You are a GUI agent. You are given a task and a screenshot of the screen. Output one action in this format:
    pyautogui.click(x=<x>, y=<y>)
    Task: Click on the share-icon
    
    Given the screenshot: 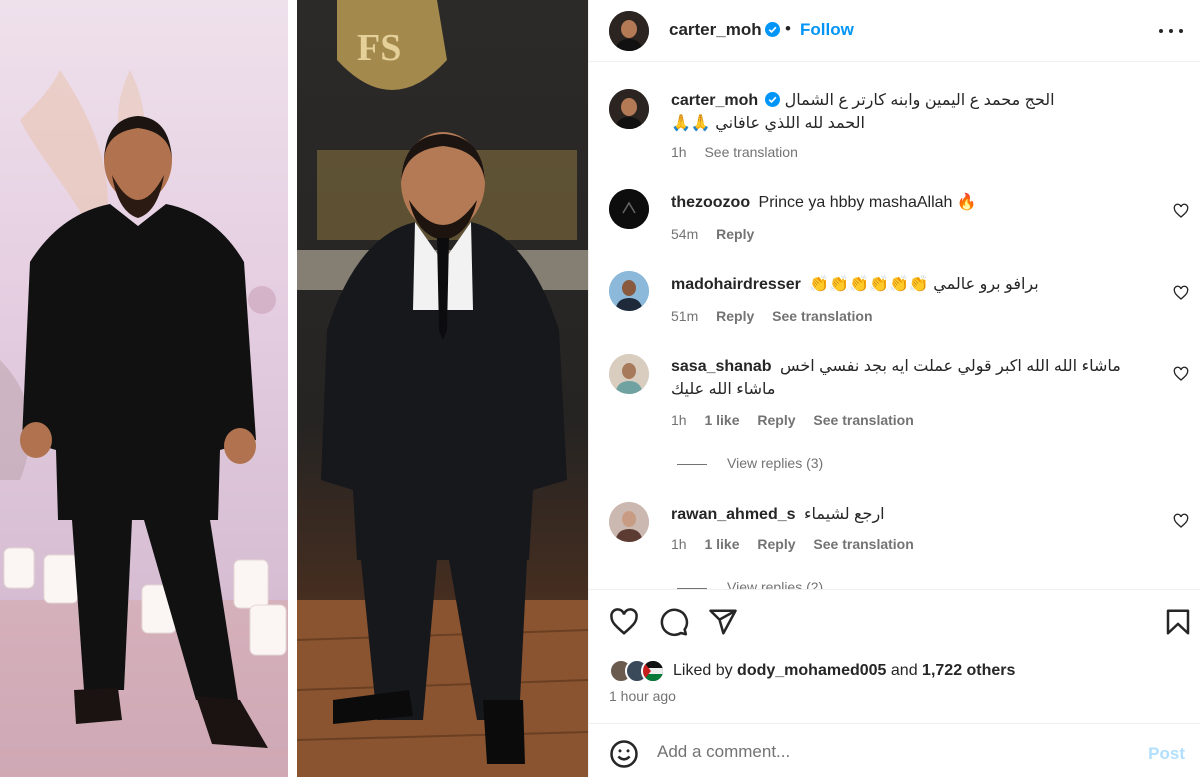 What is the action you would take?
    pyautogui.click(x=723, y=622)
    